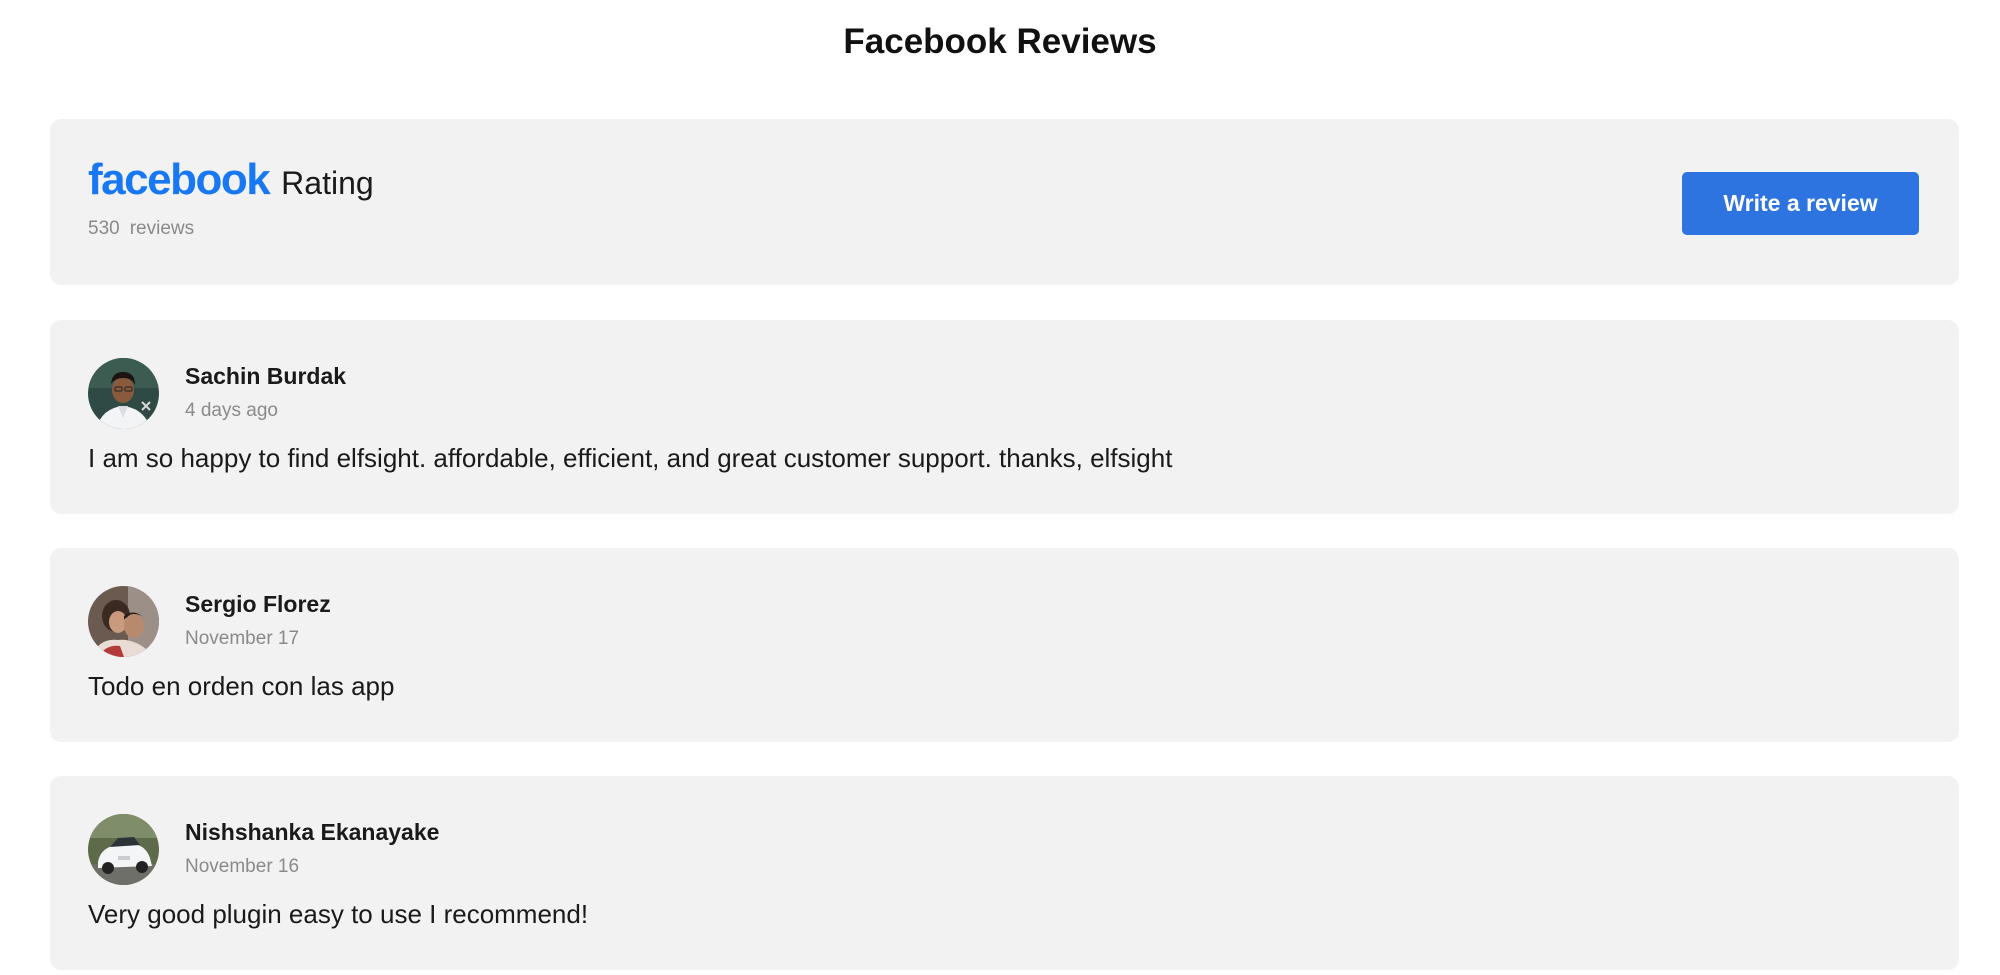 This screenshot has width=2000, height=975. I want to click on reviewer-name: Sergio Florez, so click(258, 604).